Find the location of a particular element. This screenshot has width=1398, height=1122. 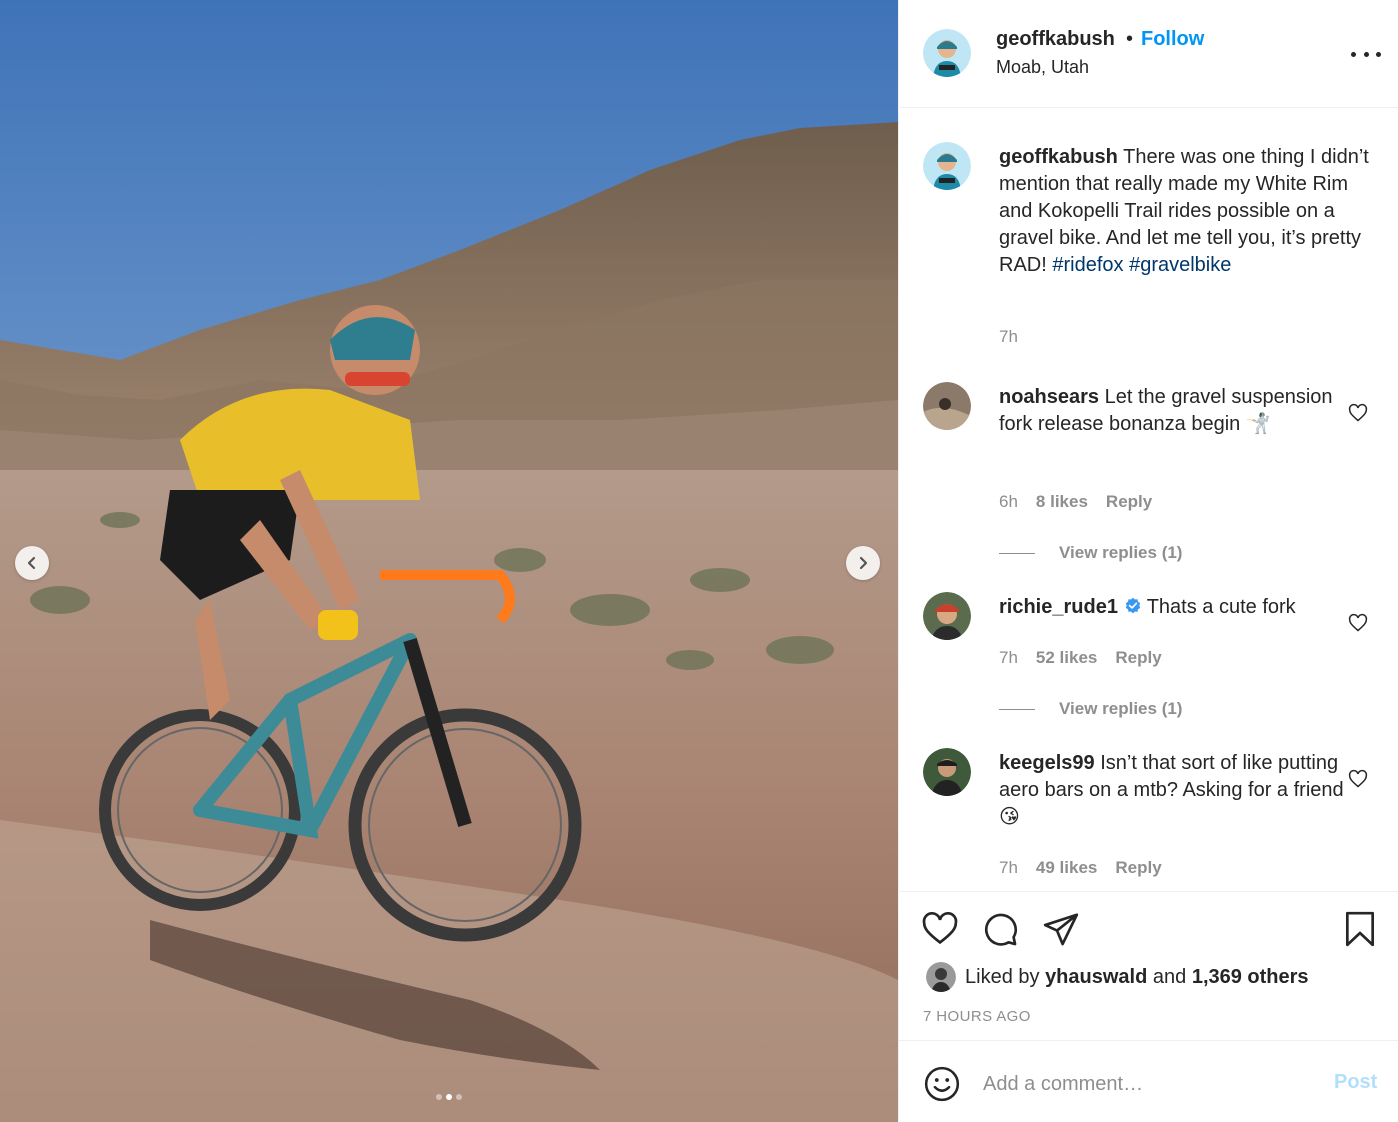

more-options-button is located at coordinates (1366, 54).